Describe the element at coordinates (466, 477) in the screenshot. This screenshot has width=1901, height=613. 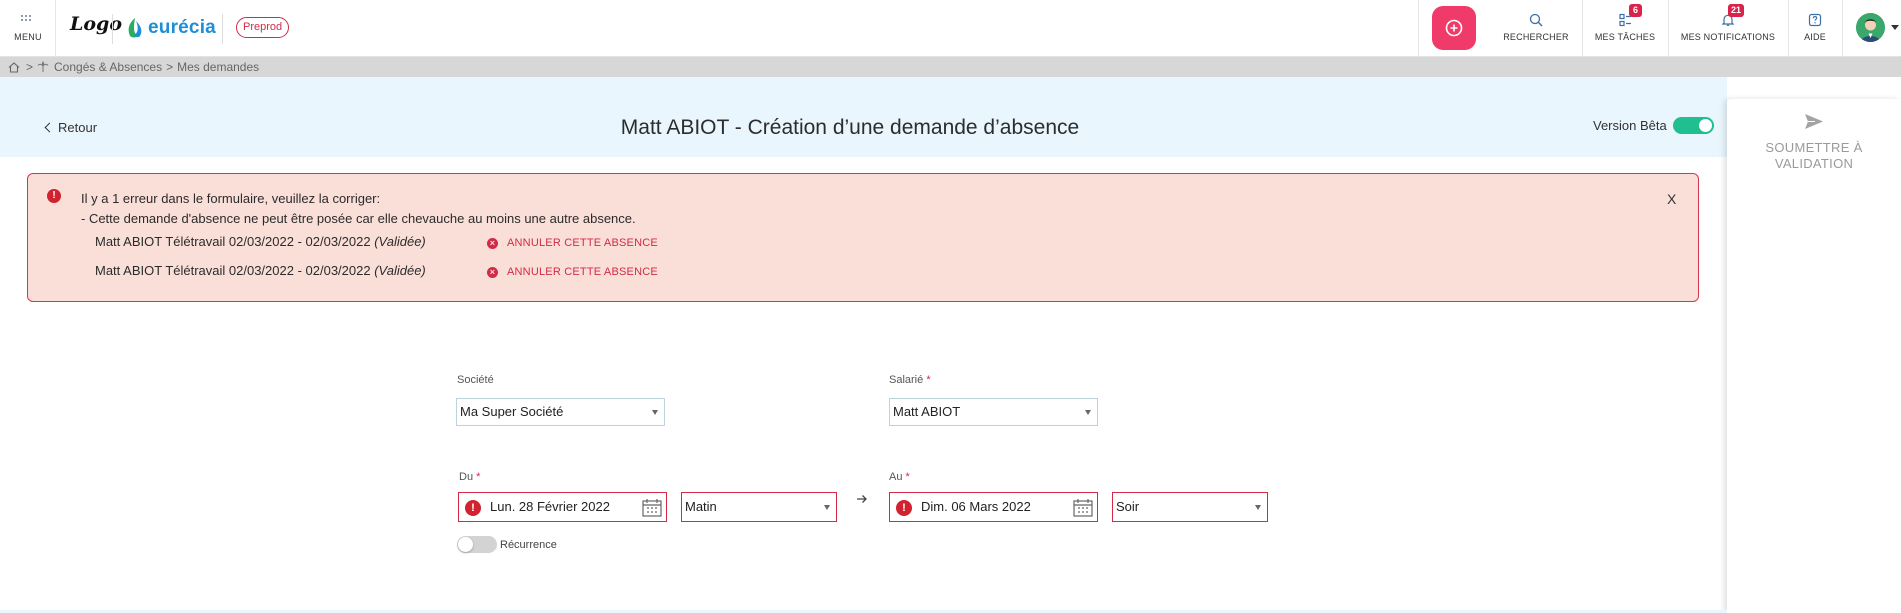
I see `from-label-text: Du` at that location.